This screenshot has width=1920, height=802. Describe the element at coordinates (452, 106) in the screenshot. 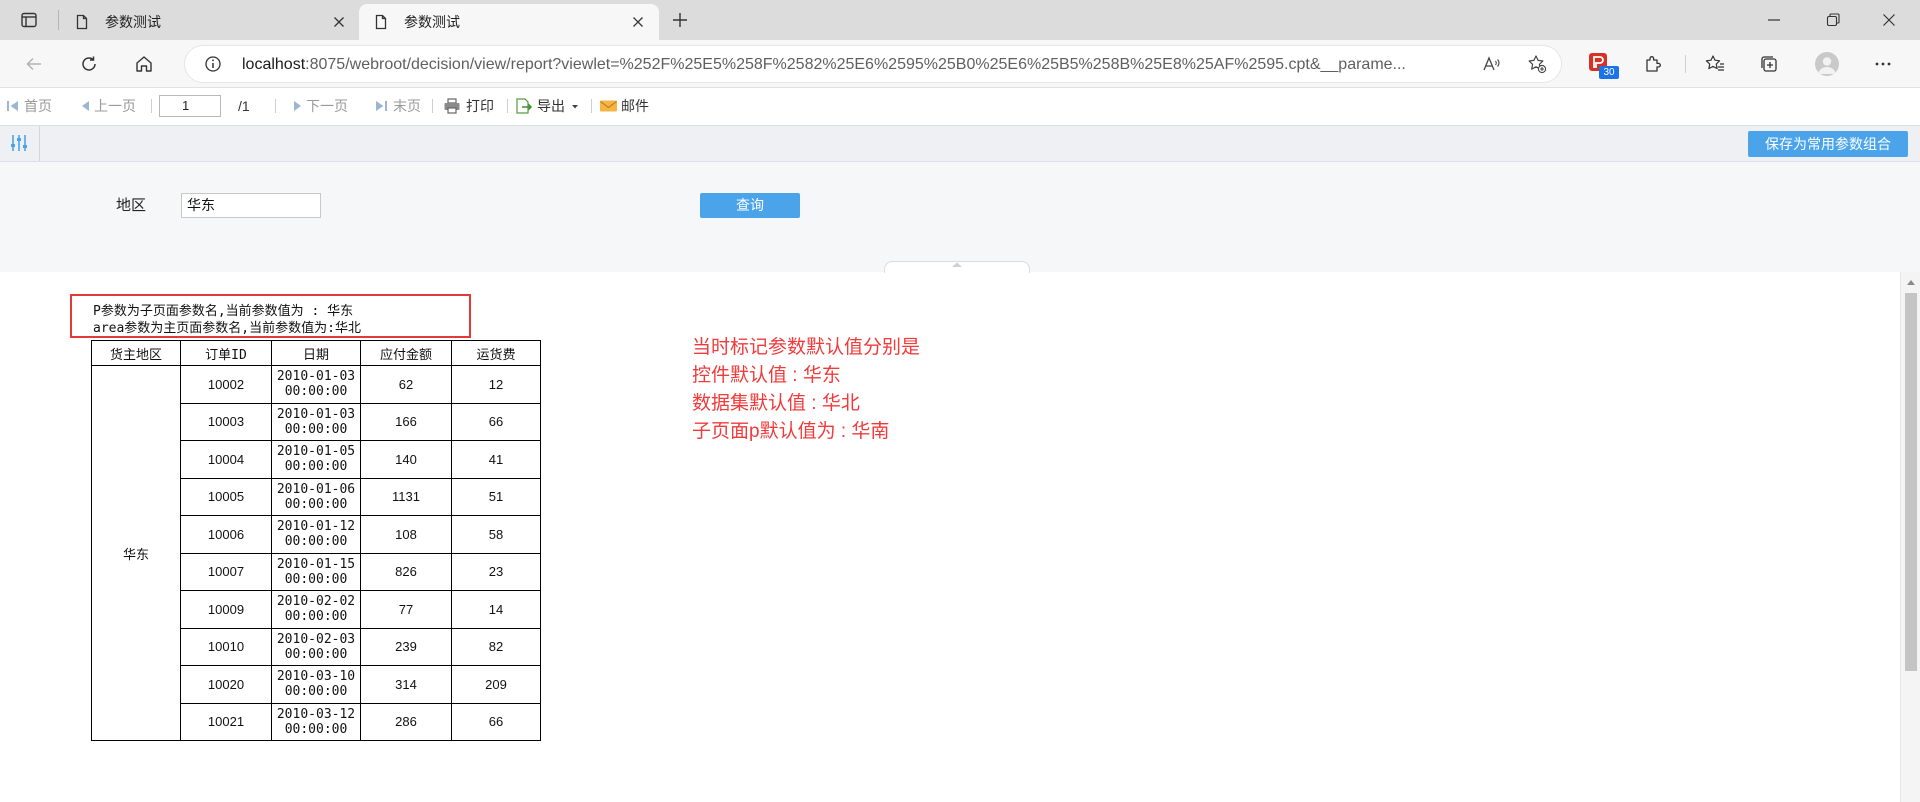

I see `print-icon` at that location.